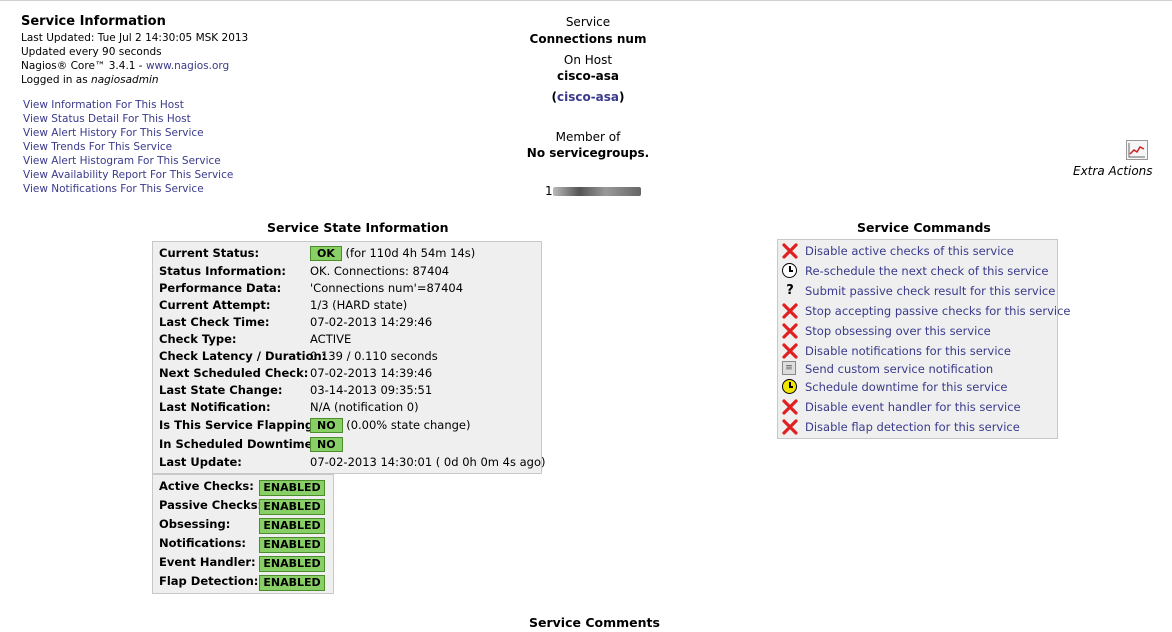 Image resolution: width=1172 pixels, height=632 pixels. I want to click on flapping-badge: NO, so click(326, 425).